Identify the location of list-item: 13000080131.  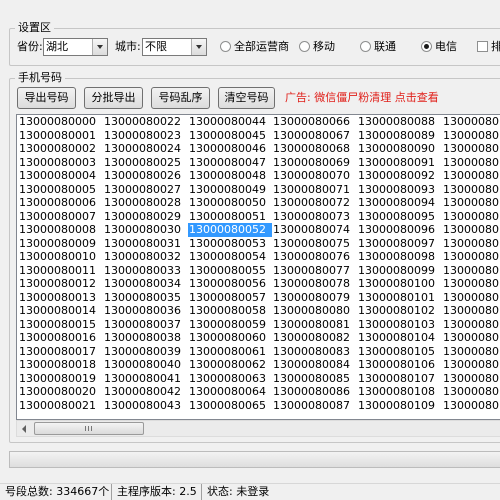
(471, 406).